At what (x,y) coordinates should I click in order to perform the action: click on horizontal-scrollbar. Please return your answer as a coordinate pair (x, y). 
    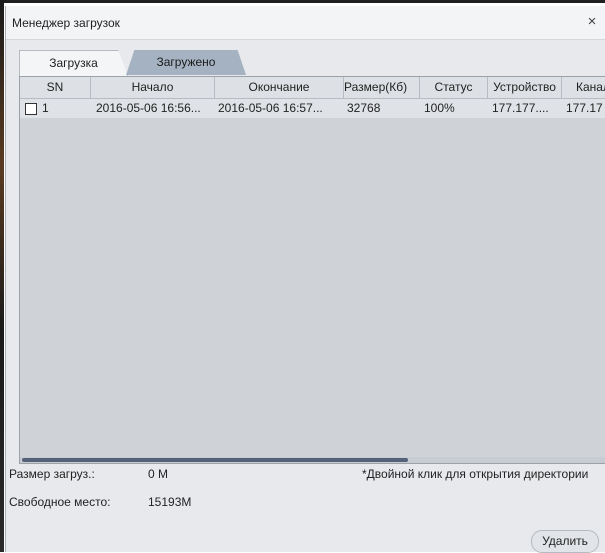
    Looking at the image, I should click on (312, 460).